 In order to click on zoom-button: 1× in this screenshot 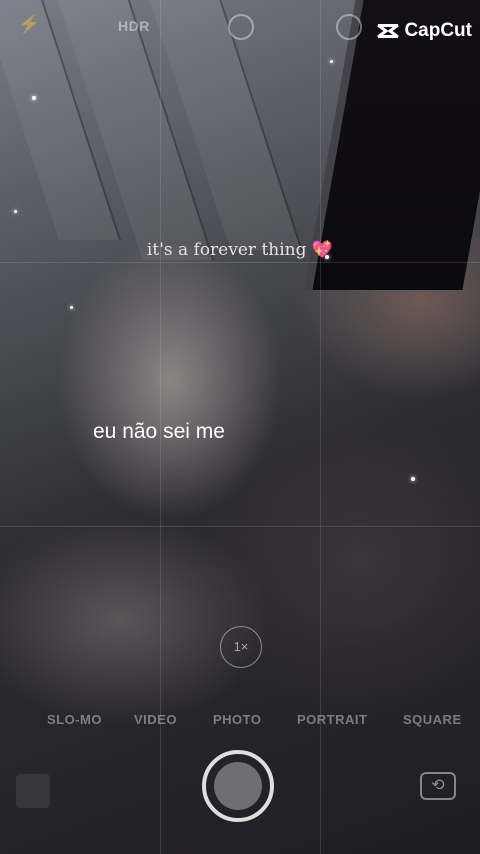, I will do `click(241, 647)`.